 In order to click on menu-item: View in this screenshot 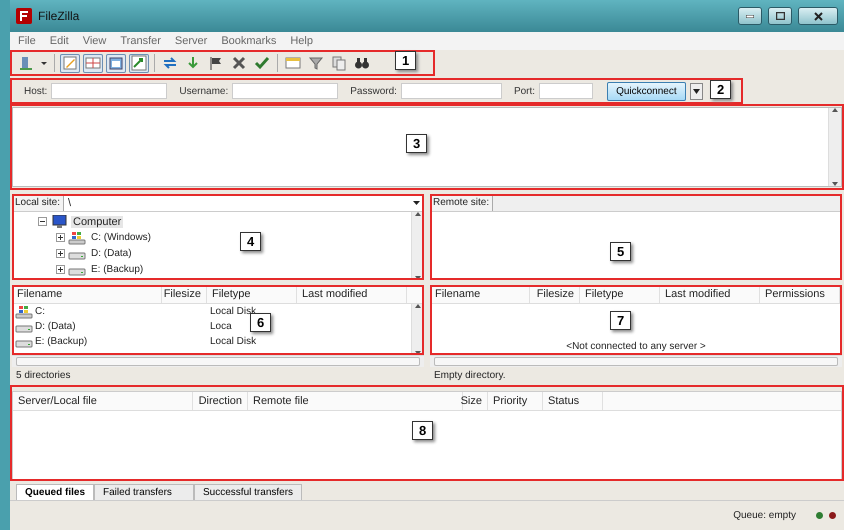, I will do `click(94, 41)`.